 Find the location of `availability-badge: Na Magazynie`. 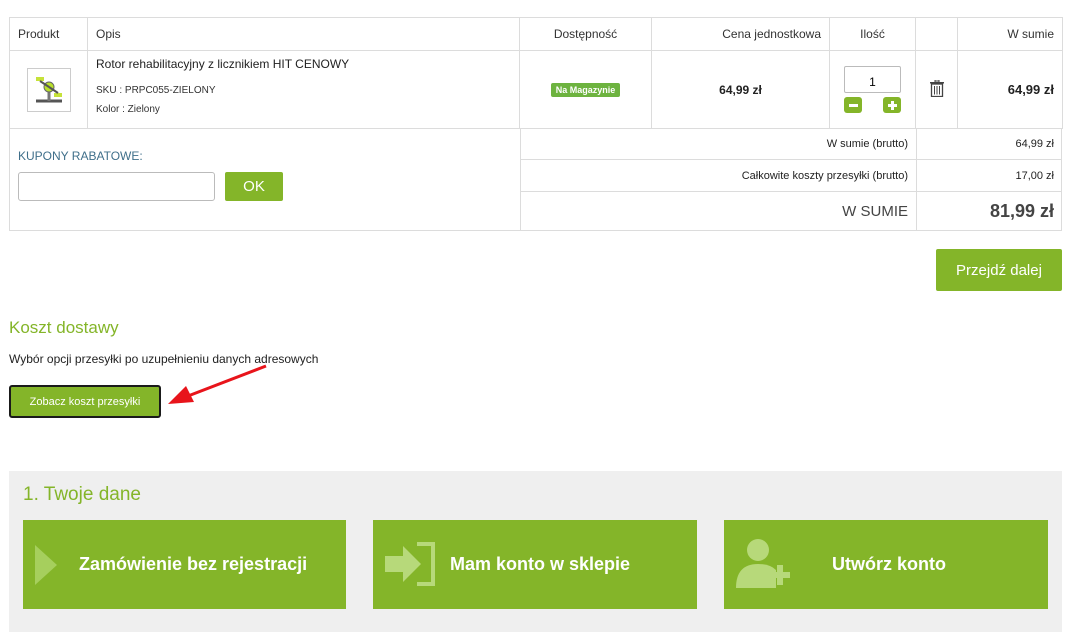

availability-badge: Na Magazynie is located at coordinates (585, 90).